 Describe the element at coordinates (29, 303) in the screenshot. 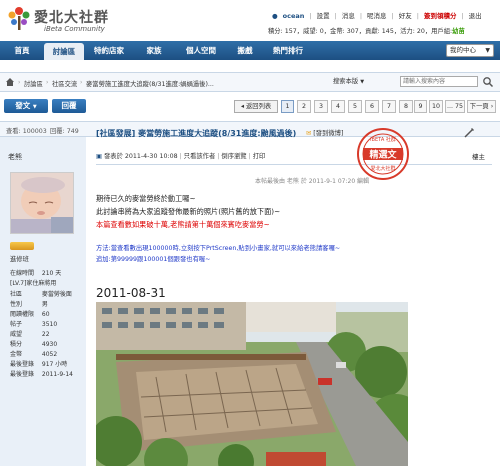

I see `profile-row: 性別 男` at that location.